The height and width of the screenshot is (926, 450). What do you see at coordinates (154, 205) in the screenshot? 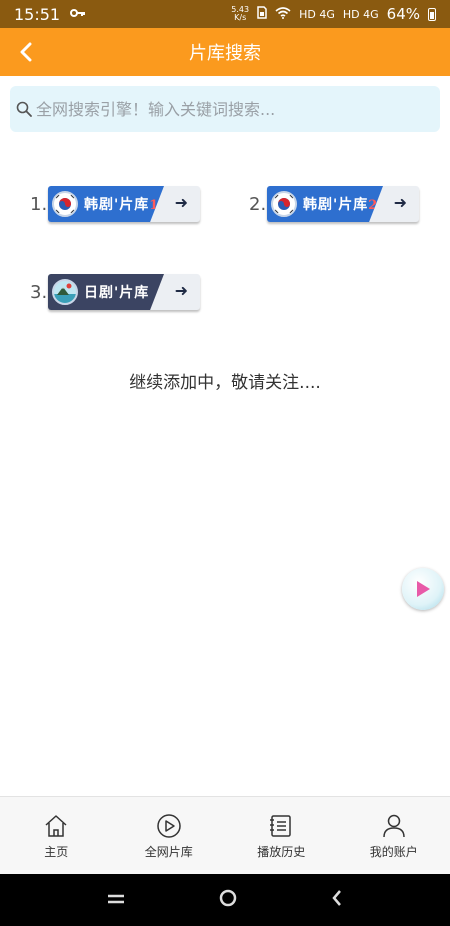
I see `library-badge: 1` at bounding box center [154, 205].